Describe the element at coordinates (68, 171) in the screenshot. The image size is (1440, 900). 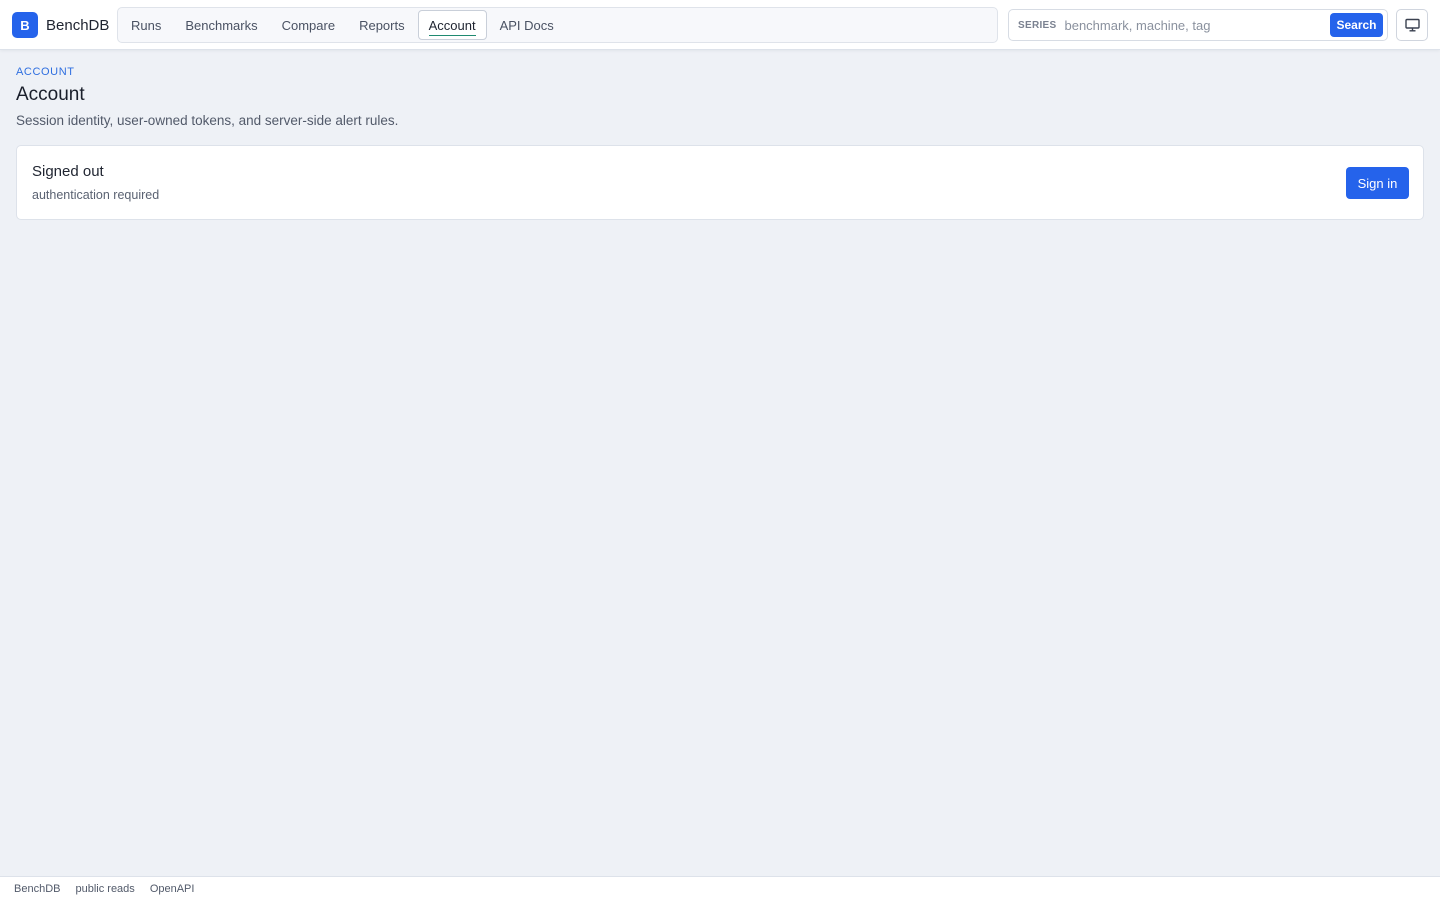
I see `auth-status-title: Signed out` at that location.